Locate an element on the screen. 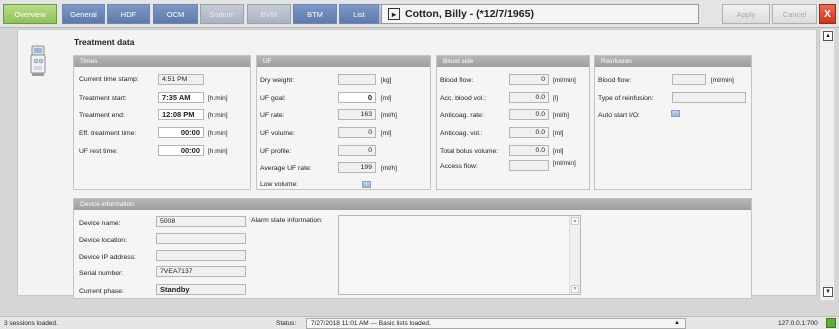 The image size is (839, 329). auto-start-label: Auto start I/O: is located at coordinates (619, 115).